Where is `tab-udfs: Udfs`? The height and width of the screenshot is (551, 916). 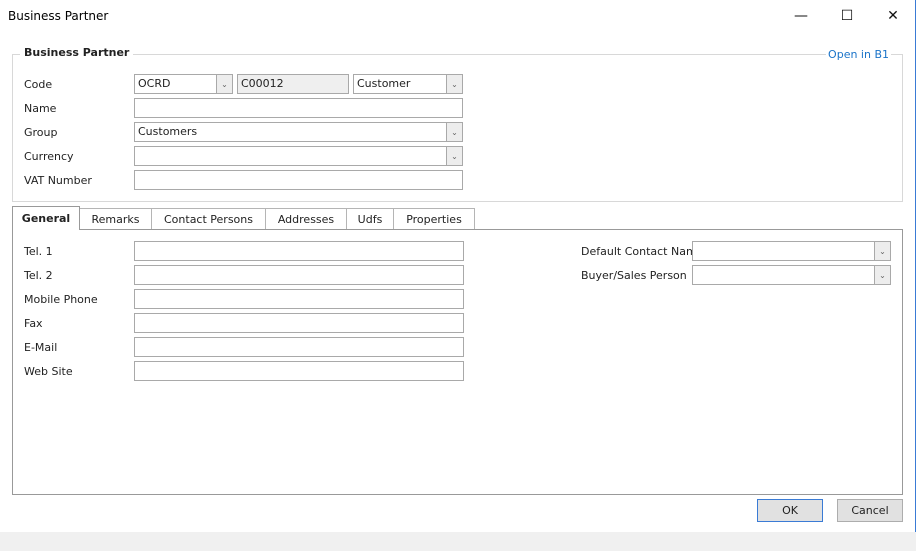
tab-udfs: Udfs is located at coordinates (370, 219).